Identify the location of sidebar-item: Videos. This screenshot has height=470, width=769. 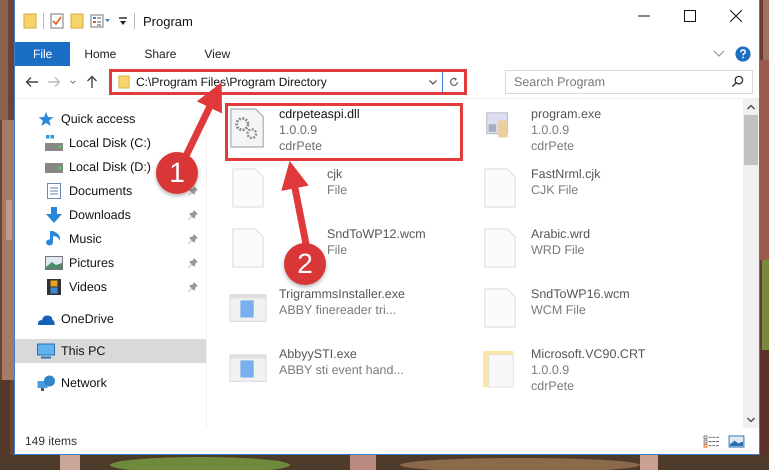
(63, 287).